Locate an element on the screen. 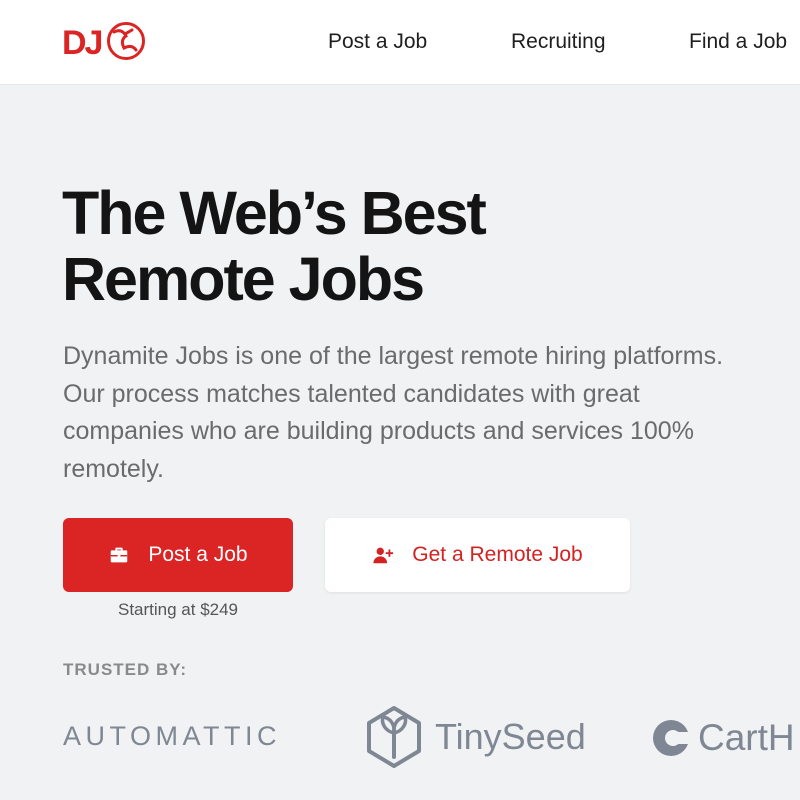 The height and width of the screenshot is (800, 800). hero-title-line-2: Remote Jobs is located at coordinates (243, 279).